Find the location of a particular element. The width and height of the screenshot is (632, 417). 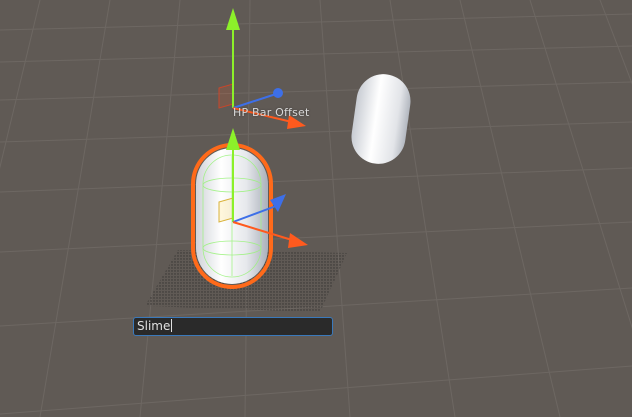

rename-input-value: Slime is located at coordinates (154, 326).